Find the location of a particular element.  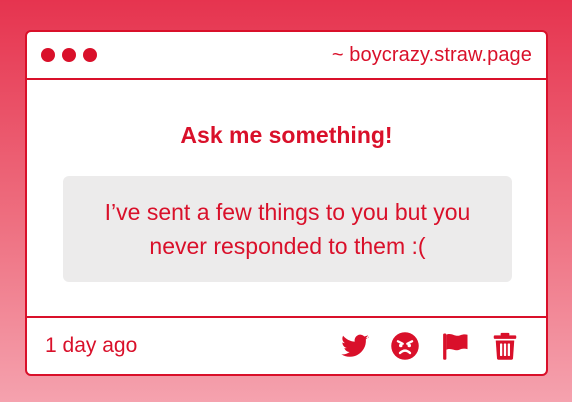

action-bar is located at coordinates (430, 346).